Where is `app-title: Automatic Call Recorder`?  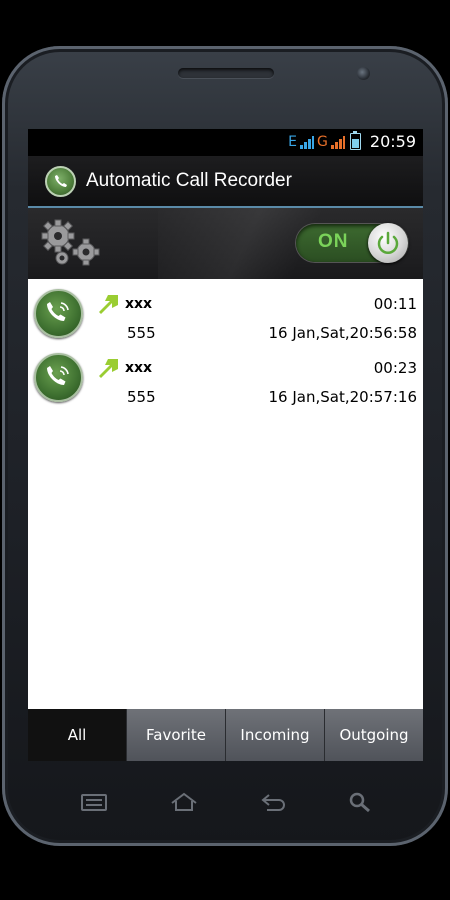
app-title: Automatic Call Recorder is located at coordinates (189, 180).